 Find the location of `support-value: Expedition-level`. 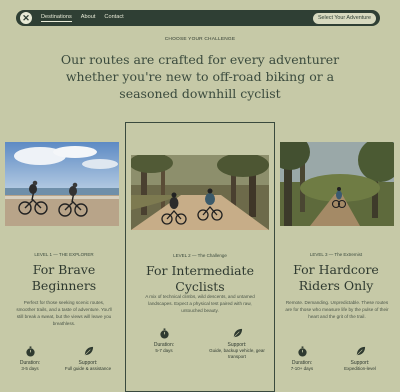

support-value: Expedition-level is located at coordinates (360, 368).